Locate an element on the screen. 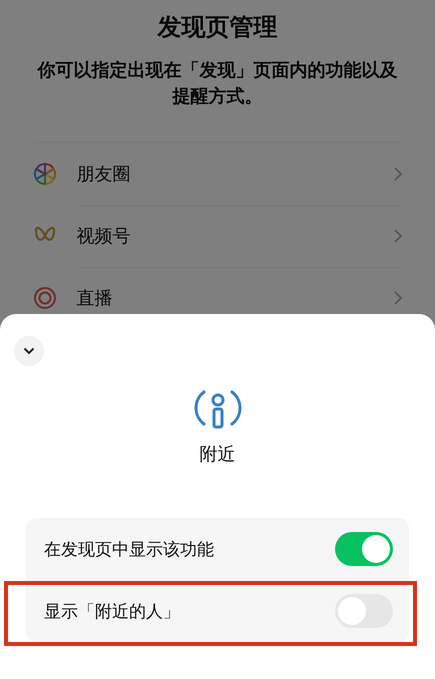  page-title: 发现页管理 is located at coordinates (218, 27).